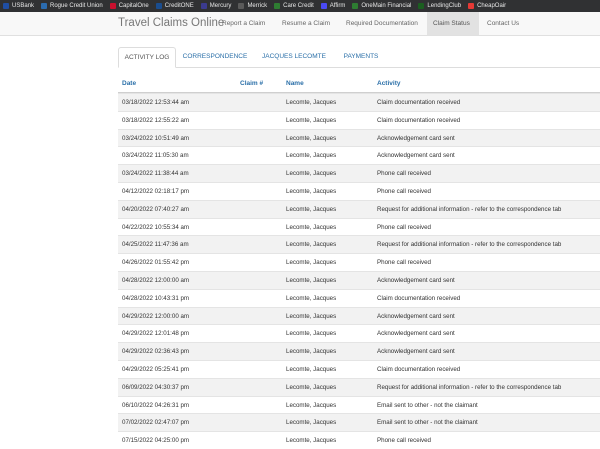  Describe the element at coordinates (503, 23) in the screenshot. I see `nav-contact-us: Contact Us` at that location.